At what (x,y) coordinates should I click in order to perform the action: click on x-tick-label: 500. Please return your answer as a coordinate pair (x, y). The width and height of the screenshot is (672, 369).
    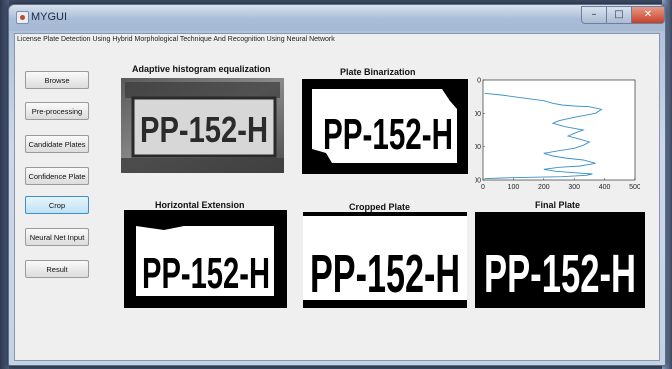
    Looking at the image, I should click on (634, 187).